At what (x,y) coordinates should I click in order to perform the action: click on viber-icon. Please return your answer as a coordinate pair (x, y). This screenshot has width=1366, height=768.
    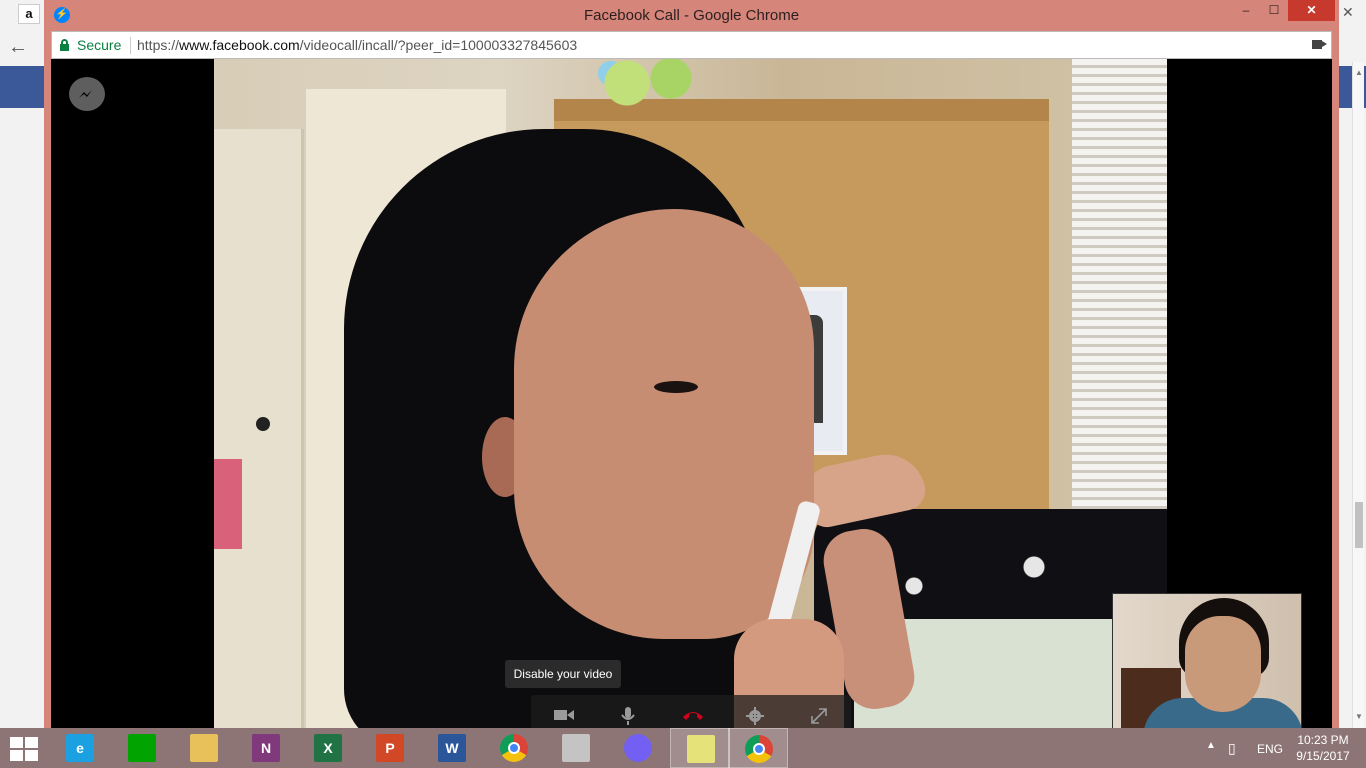
    Looking at the image, I should click on (638, 748).